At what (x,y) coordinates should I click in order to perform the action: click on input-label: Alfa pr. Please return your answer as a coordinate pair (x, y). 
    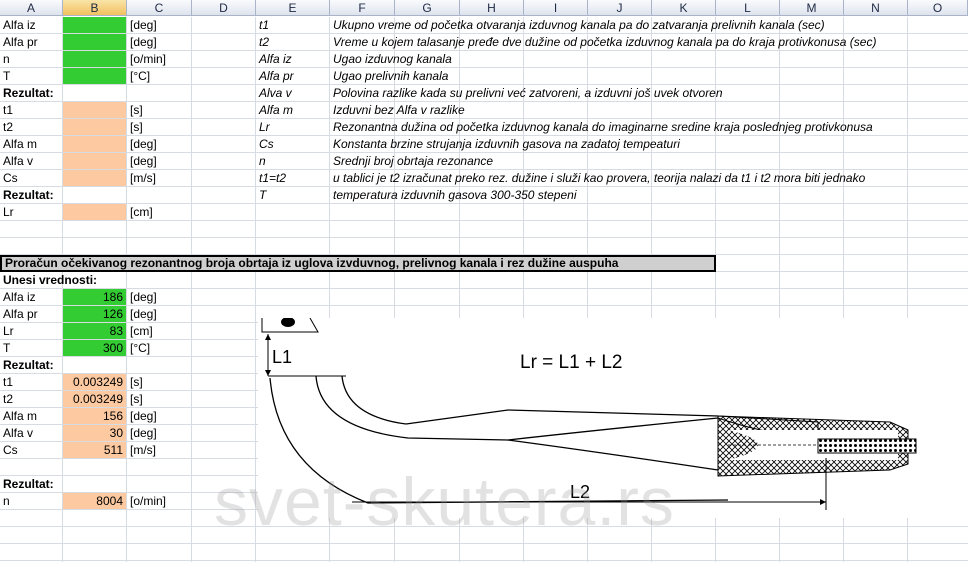
    Looking at the image, I should click on (19, 314).